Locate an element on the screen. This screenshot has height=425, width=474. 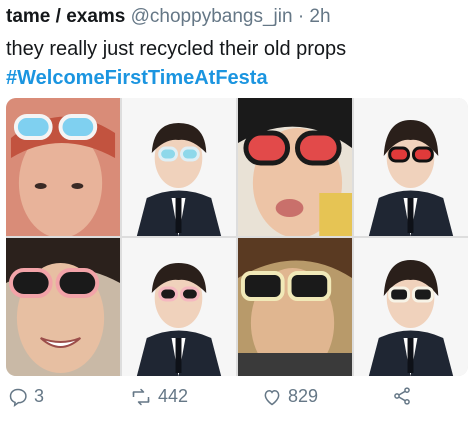
retweet-icon is located at coordinates (141, 397).